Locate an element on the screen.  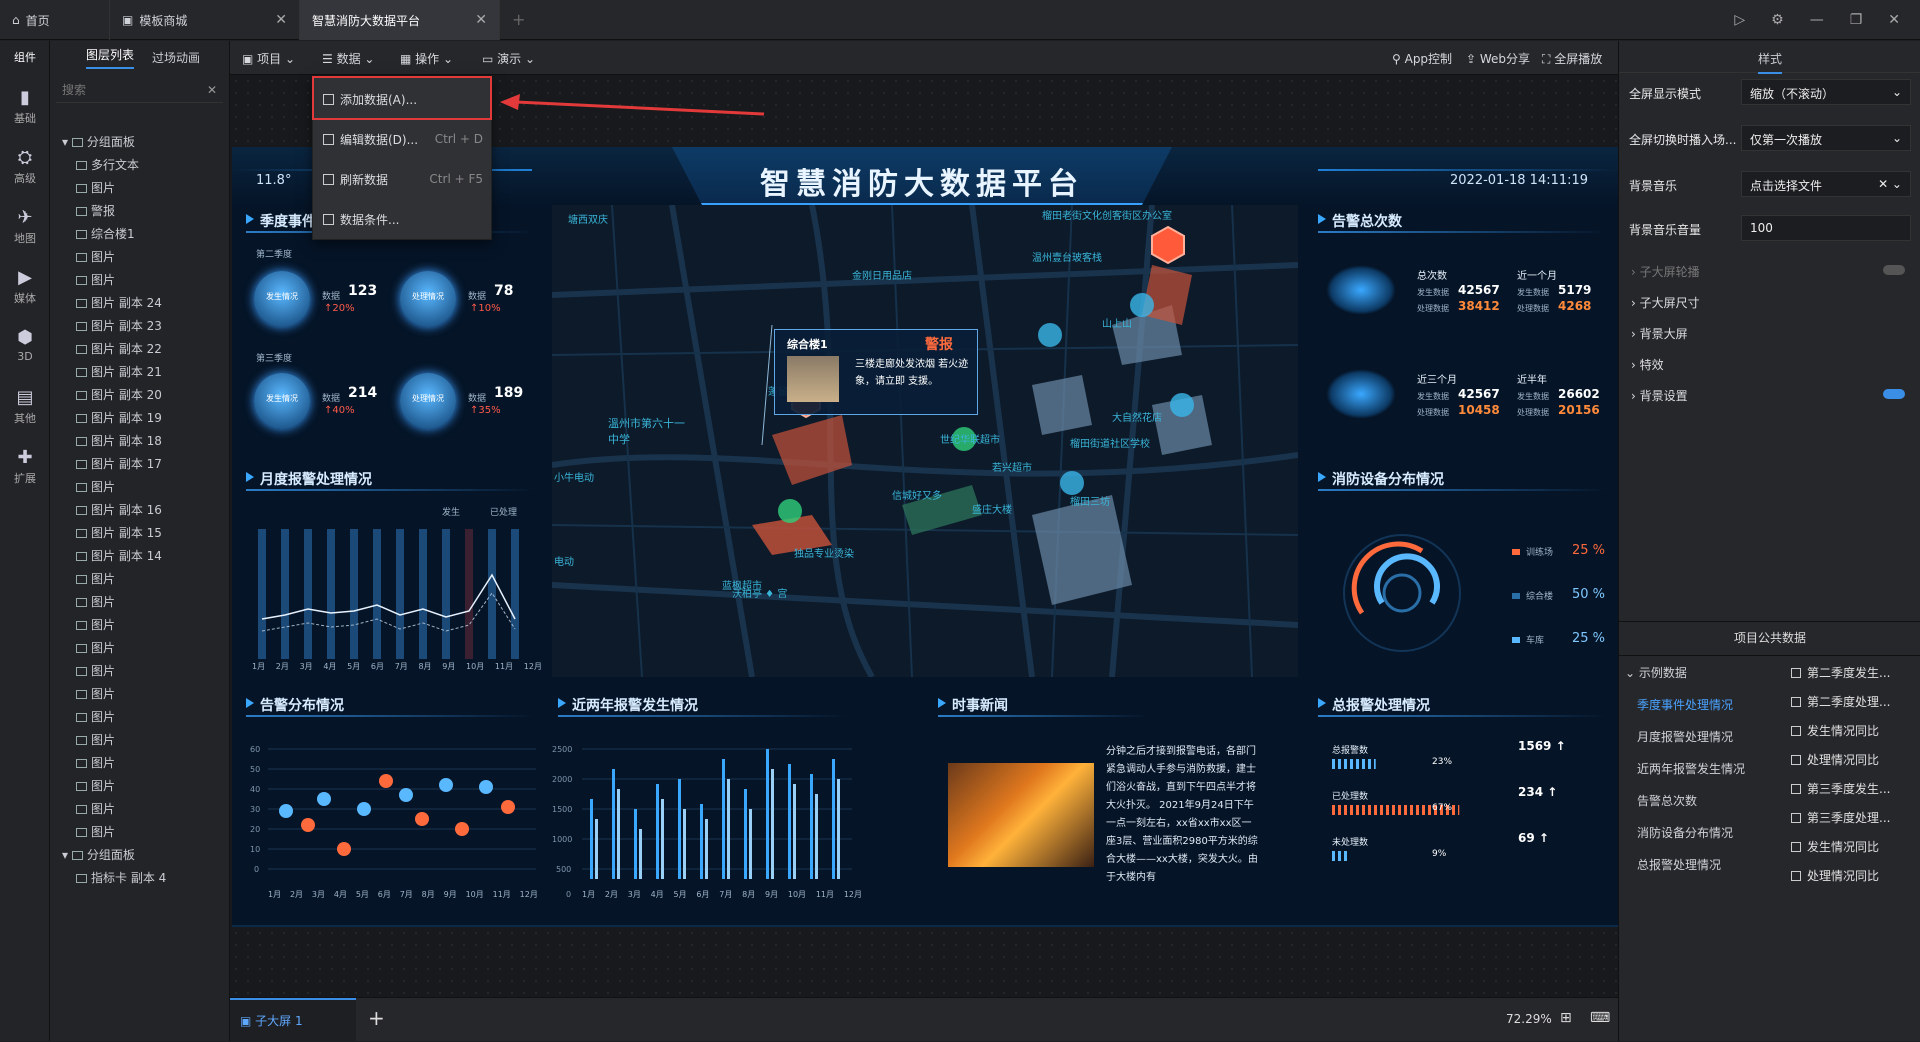
bg-settings-toggle is located at coordinates (1894, 394).